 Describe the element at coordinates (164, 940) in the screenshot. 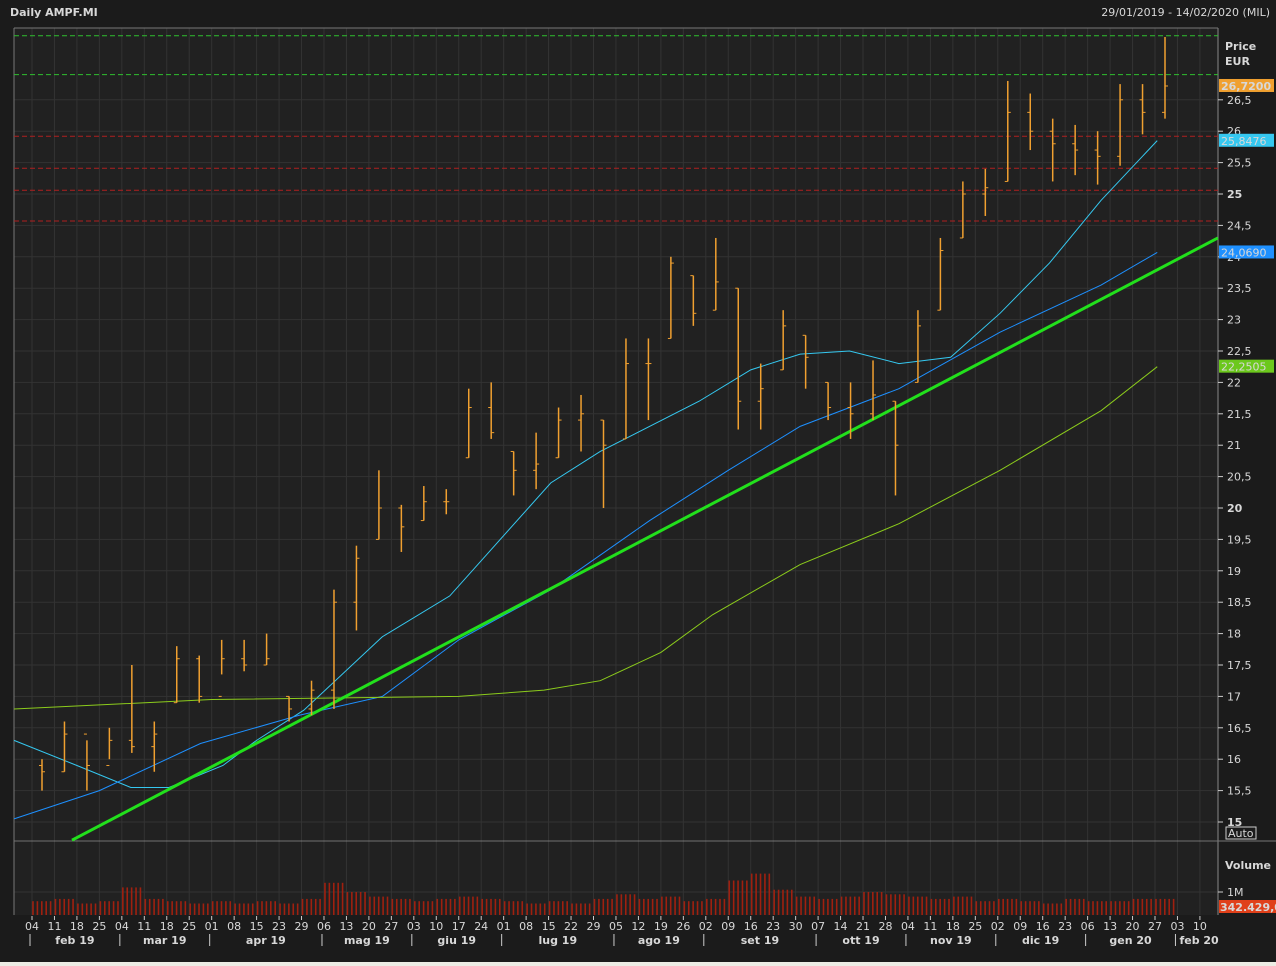

I see `month-label: mar 19` at that location.